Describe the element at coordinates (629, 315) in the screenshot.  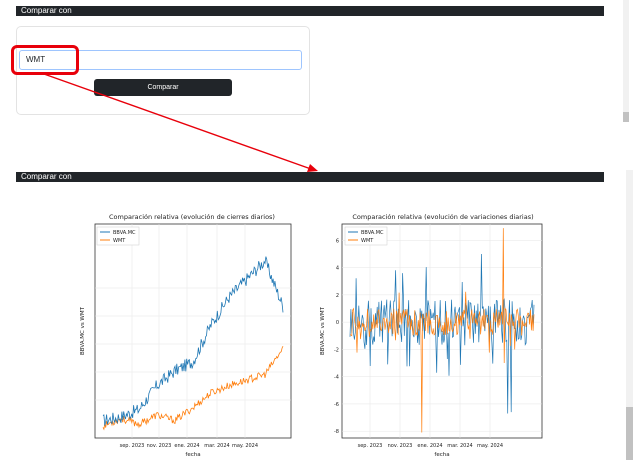
I see `scrollbar-bottom` at that location.